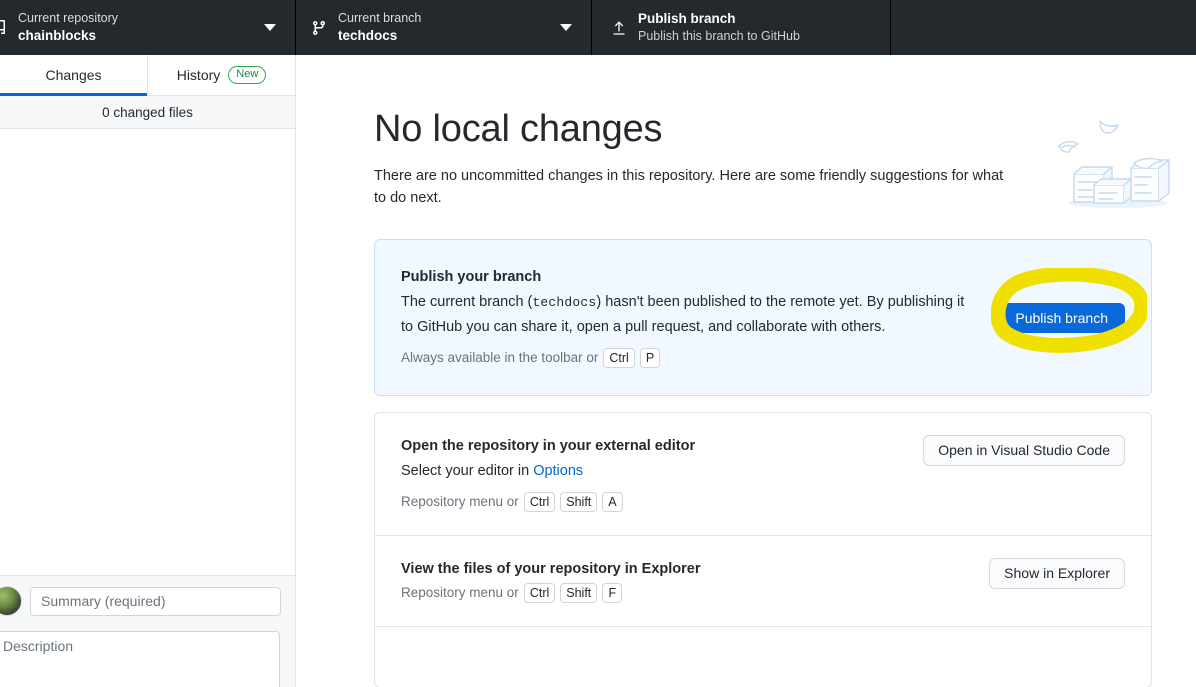  What do you see at coordinates (1116, 158) in the screenshot?
I see `empty-boxes-illustration` at bounding box center [1116, 158].